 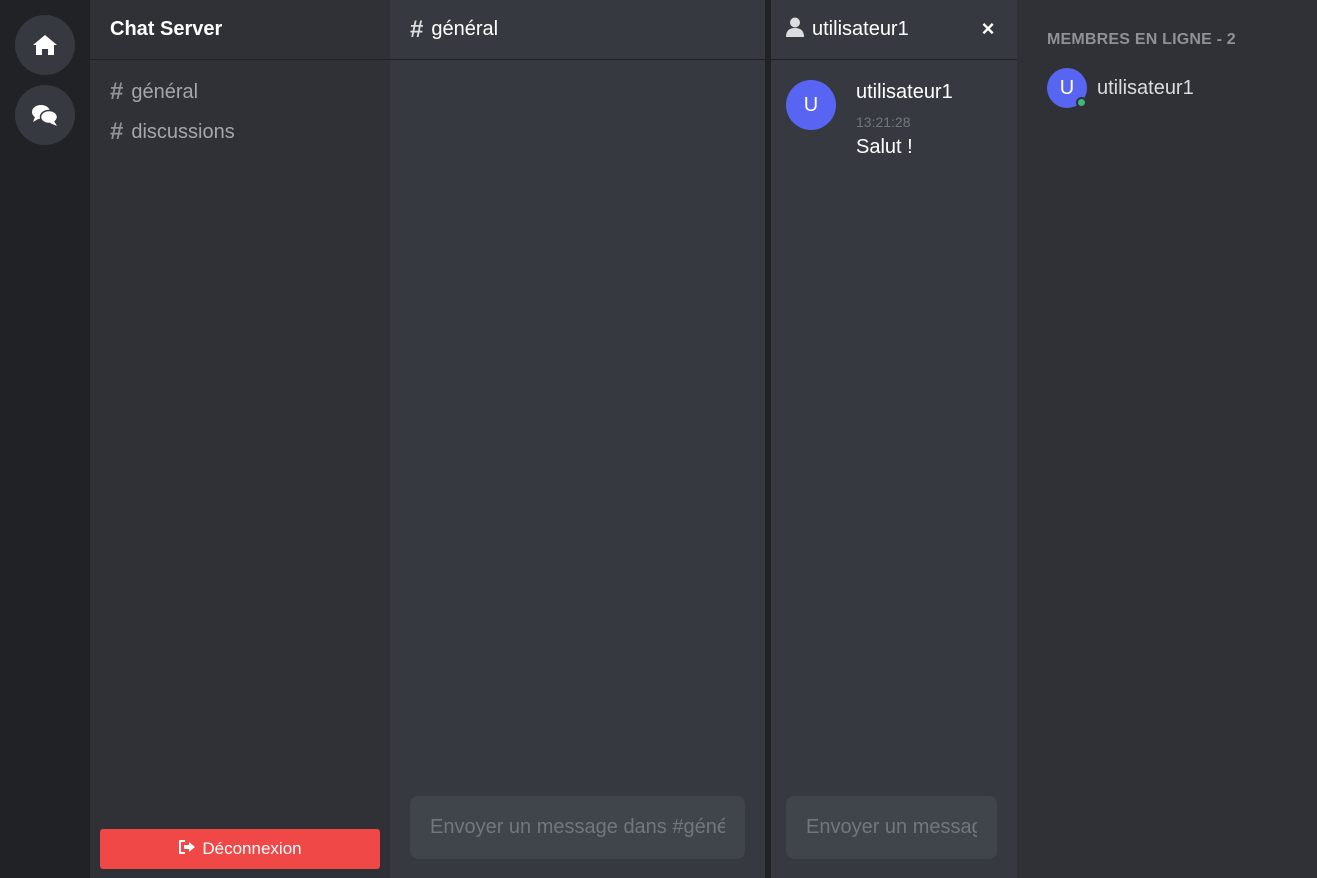 I want to click on member-item: U utilisateur1, so click(x=1120, y=88).